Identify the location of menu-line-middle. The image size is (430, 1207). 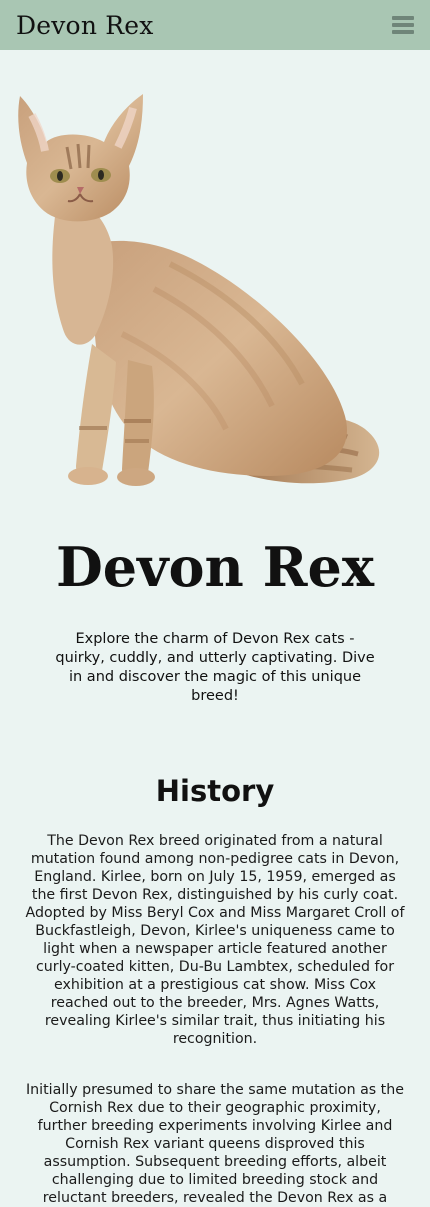
(403, 25).